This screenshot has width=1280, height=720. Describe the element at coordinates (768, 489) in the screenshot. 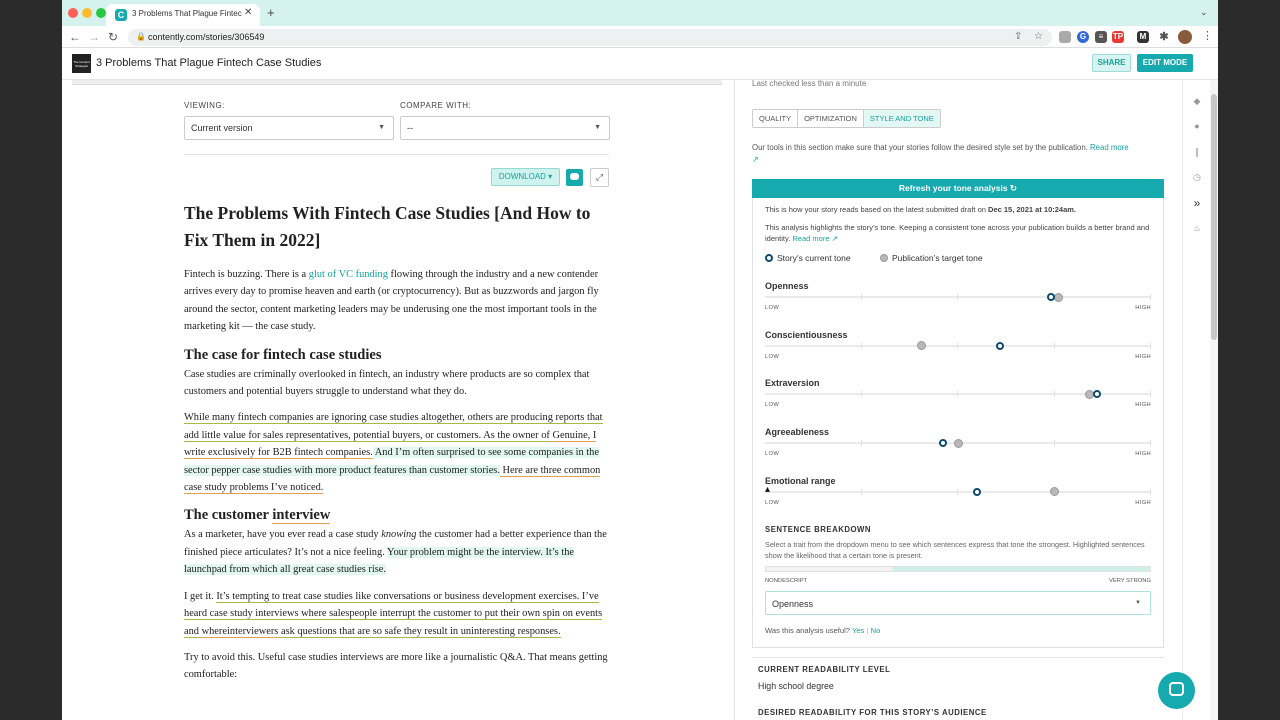

I see `mouse-cursor-icon: ▴` at that location.